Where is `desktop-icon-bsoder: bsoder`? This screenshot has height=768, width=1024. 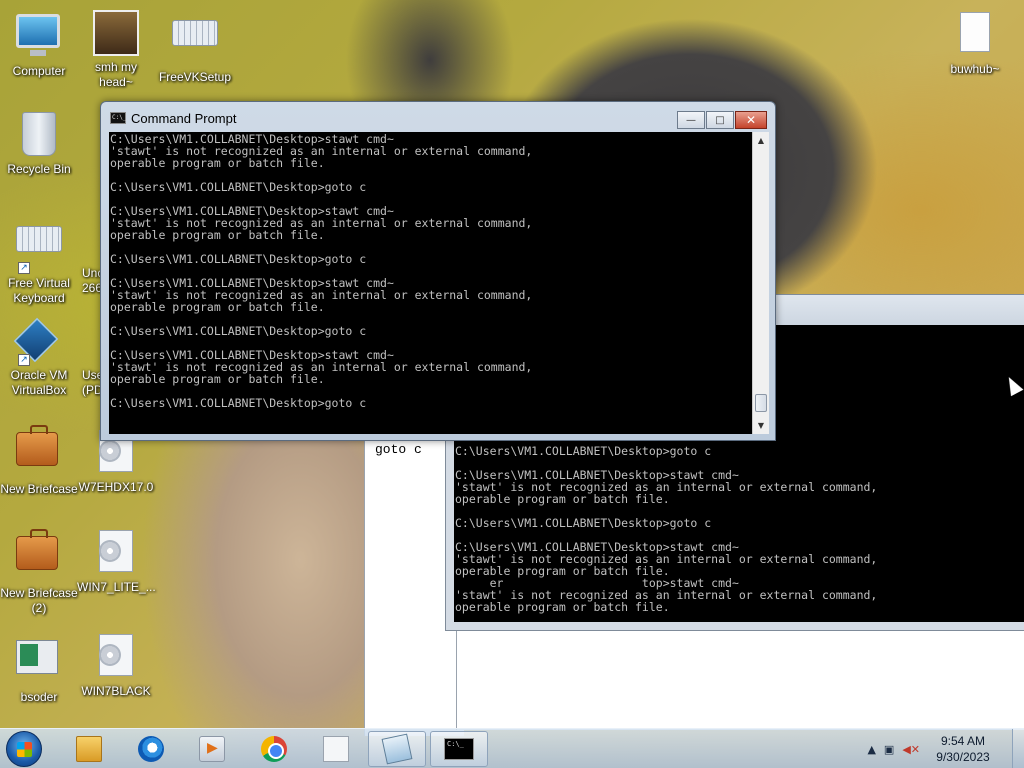 desktop-icon-bsoder: bsoder is located at coordinates (39, 669).